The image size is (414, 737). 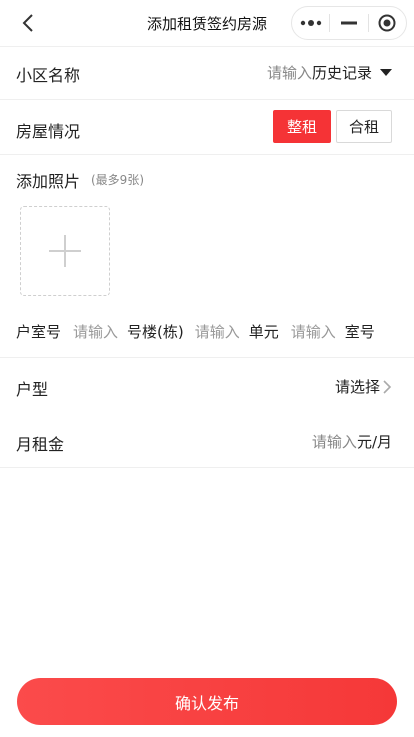 I want to click on minimize-button, so click(x=348, y=23).